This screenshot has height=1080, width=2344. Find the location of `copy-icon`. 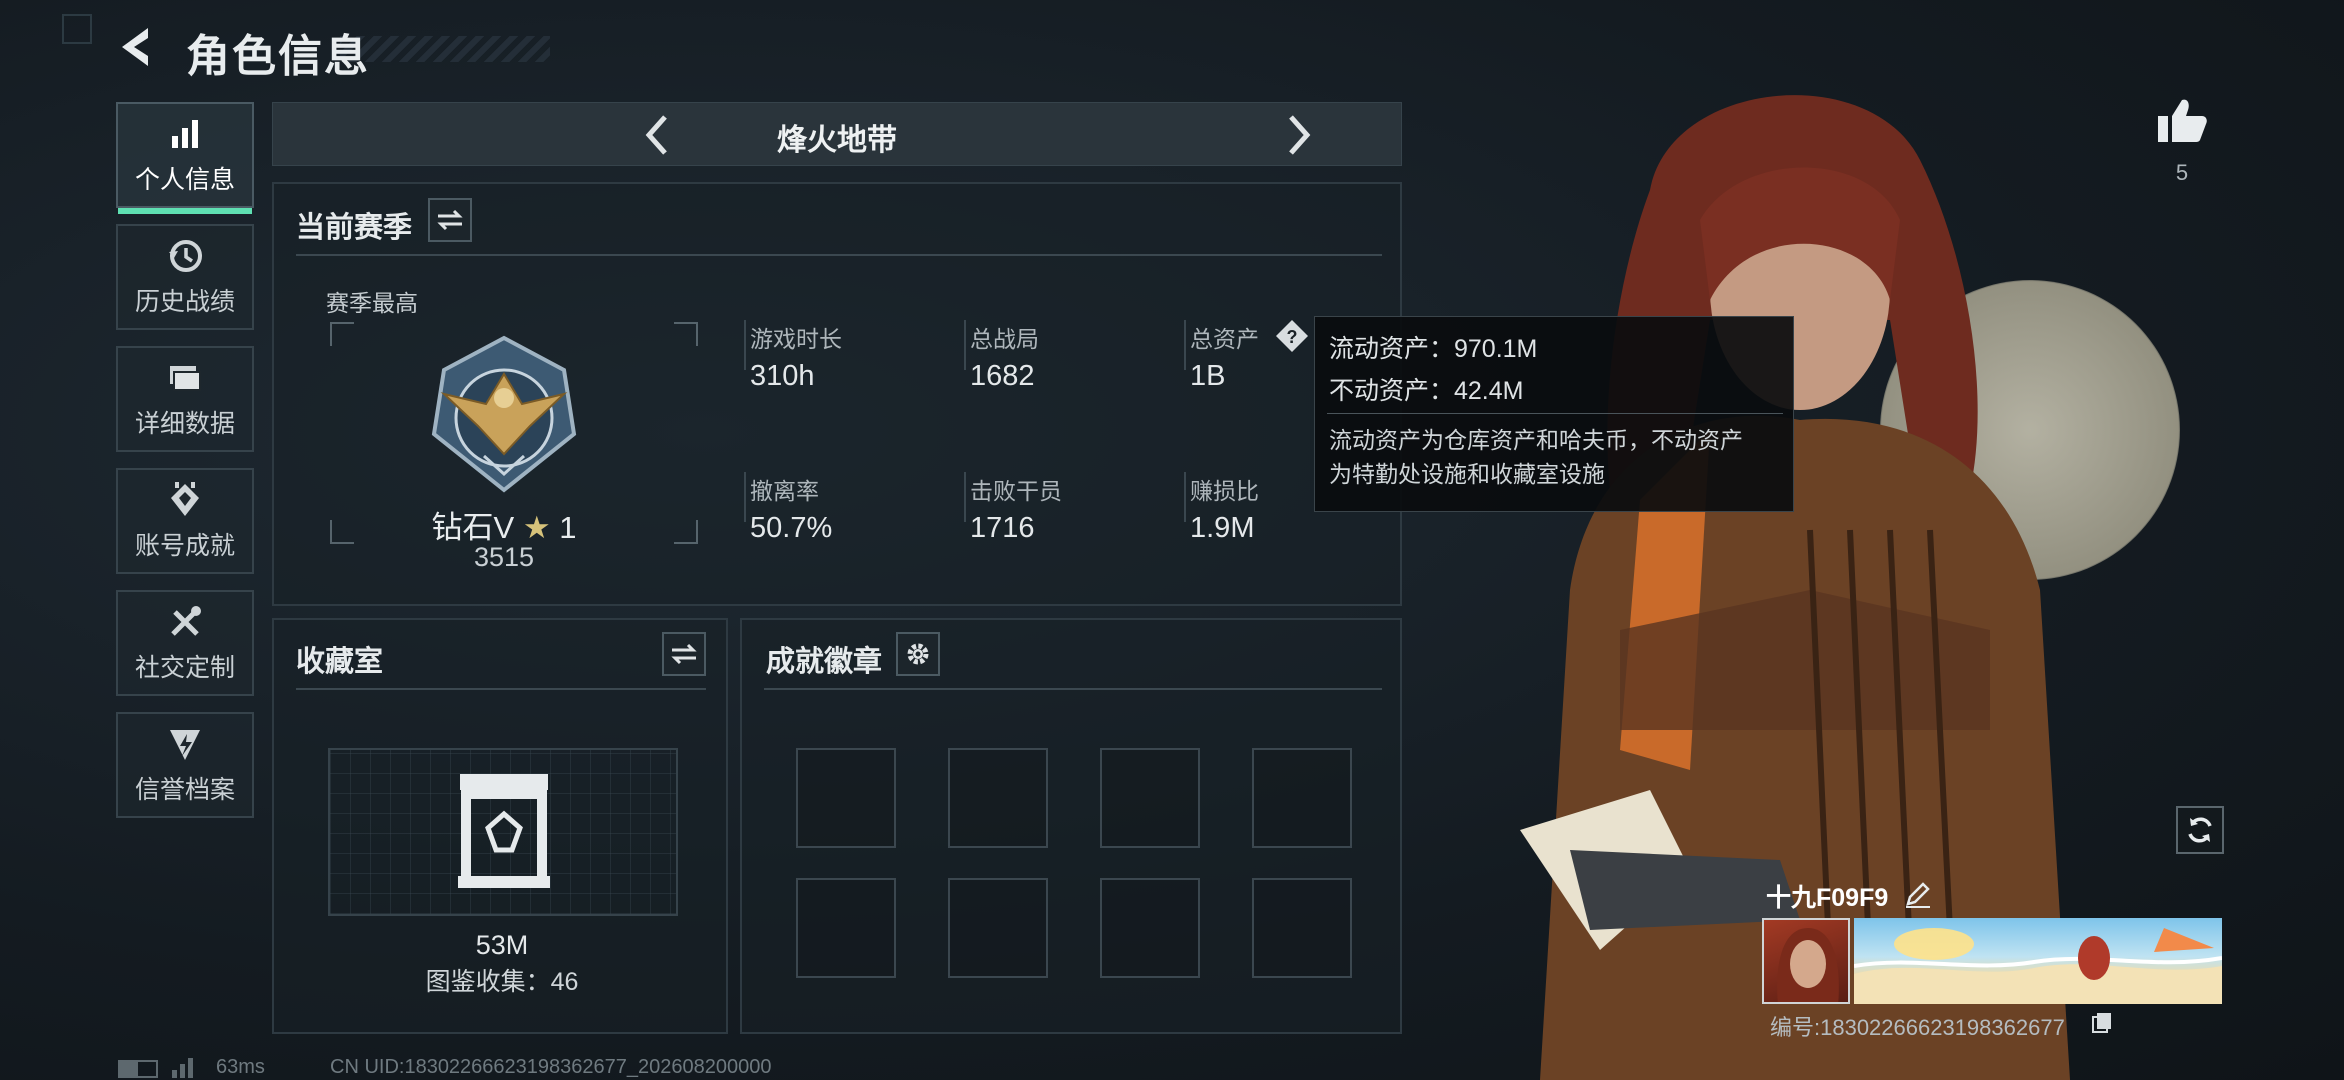

copy-icon is located at coordinates (2101, 1023).